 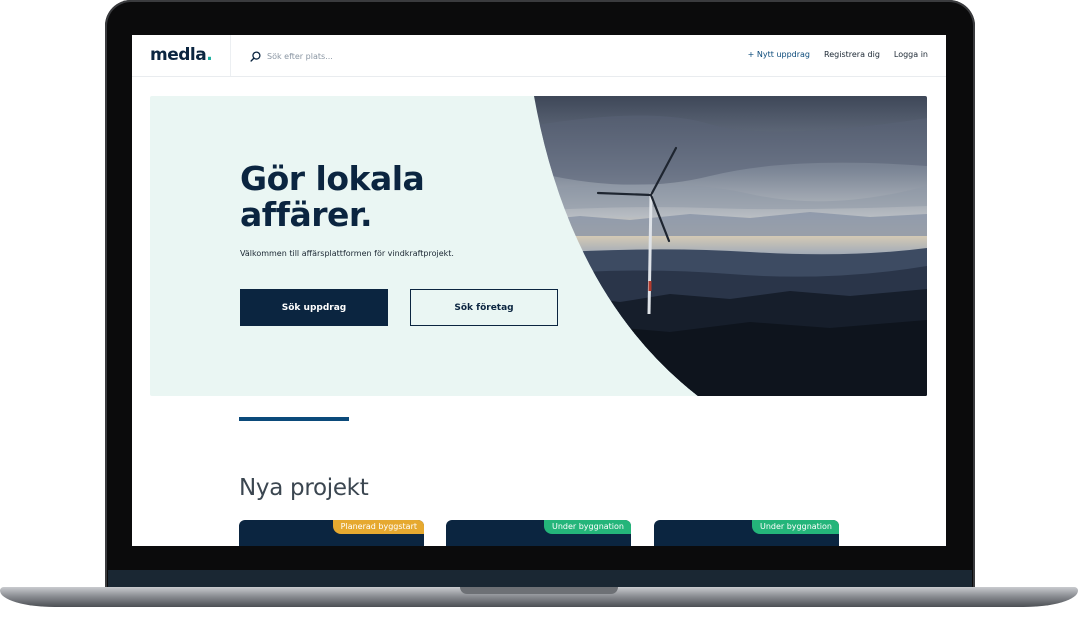 I want to click on logo-text: medla, so click(x=178, y=55).